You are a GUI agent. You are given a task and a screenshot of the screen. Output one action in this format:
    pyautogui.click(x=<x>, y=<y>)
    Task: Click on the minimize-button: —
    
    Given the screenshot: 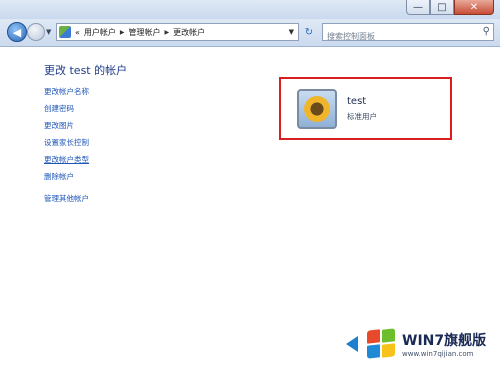 What is the action you would take?
    pyautogui.click(x=418, y=7)
    